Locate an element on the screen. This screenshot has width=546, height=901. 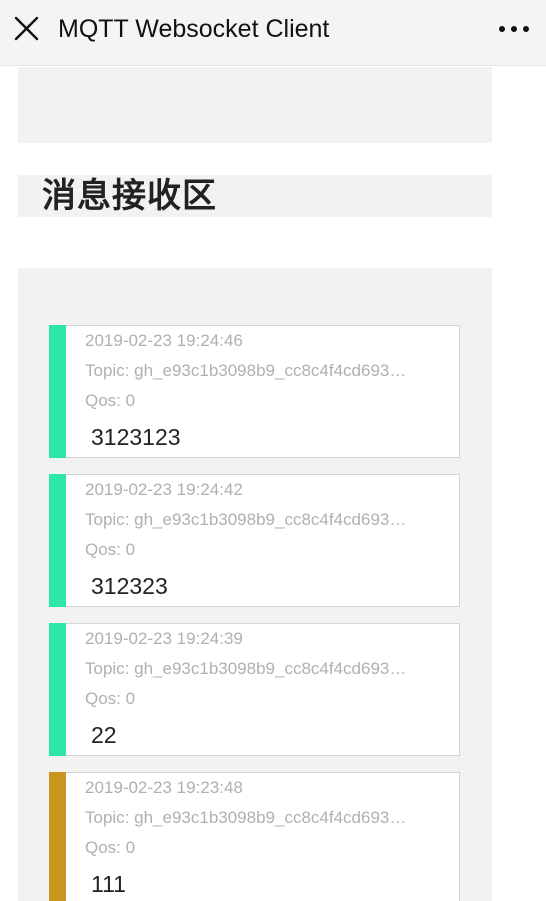
more-options-button is located at coordinates (514, 29).